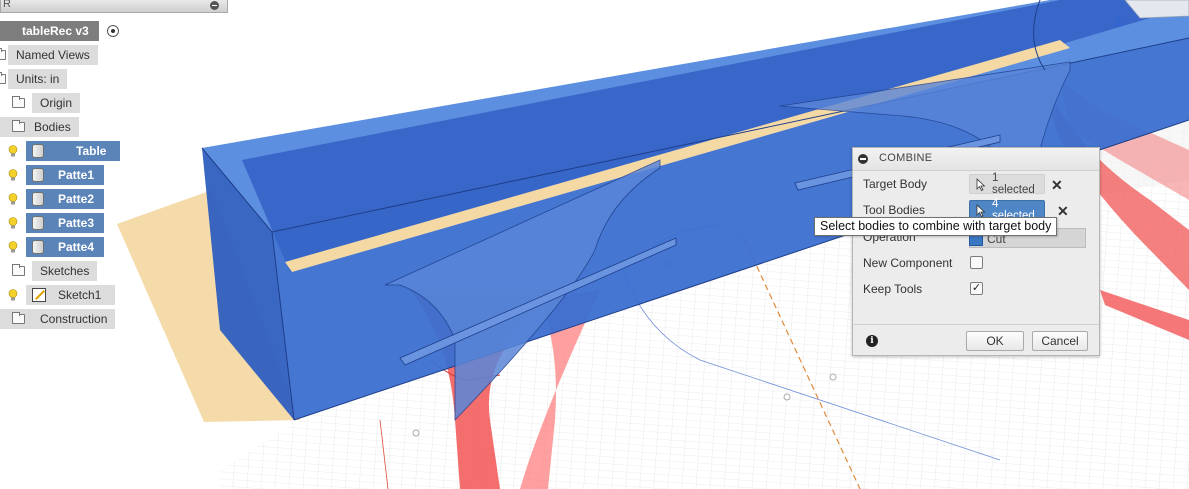 The image size is (1189, 489). What do you see at coordinates (976, 262) in the screenshot?
I see `new-component-checkbox` at bounding box center [976, 262].